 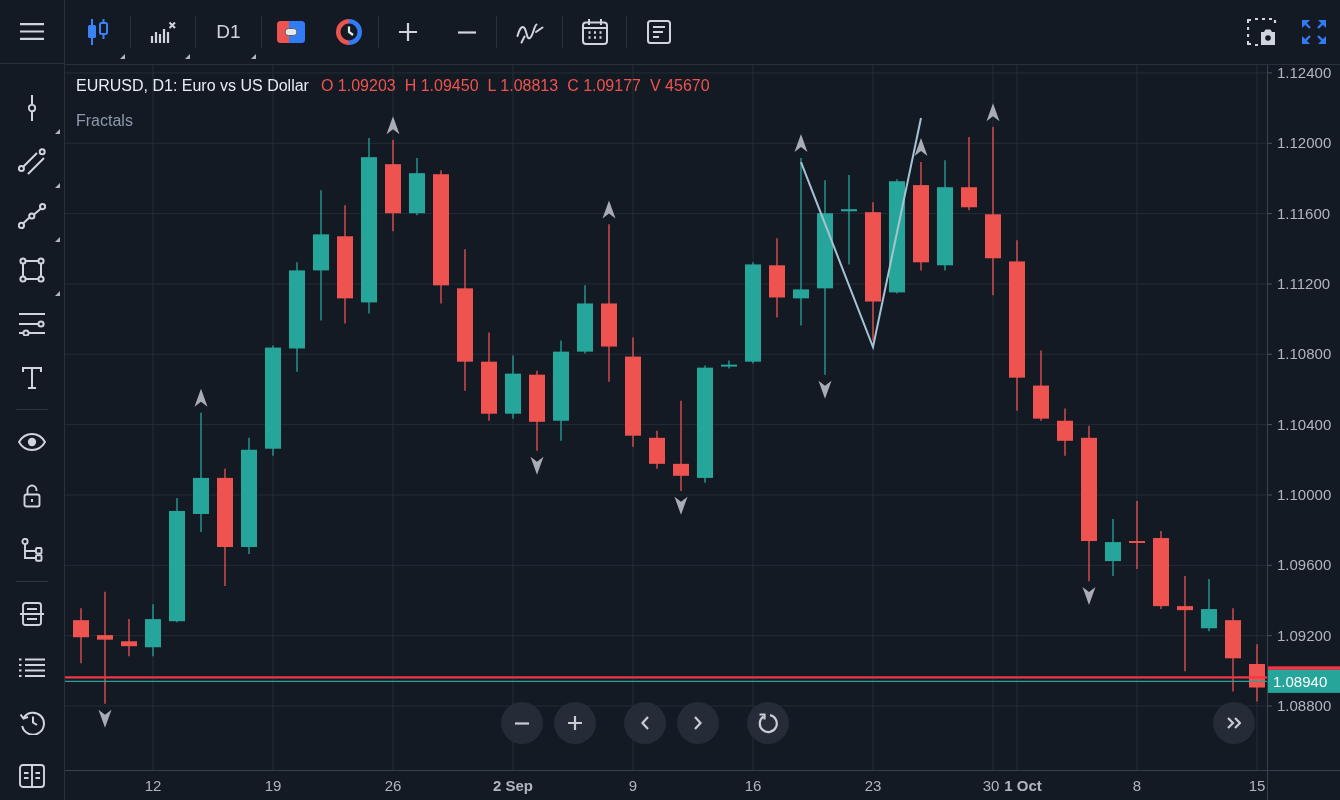 I want to click on bar-chart-icon, so click(x=163, y=32).